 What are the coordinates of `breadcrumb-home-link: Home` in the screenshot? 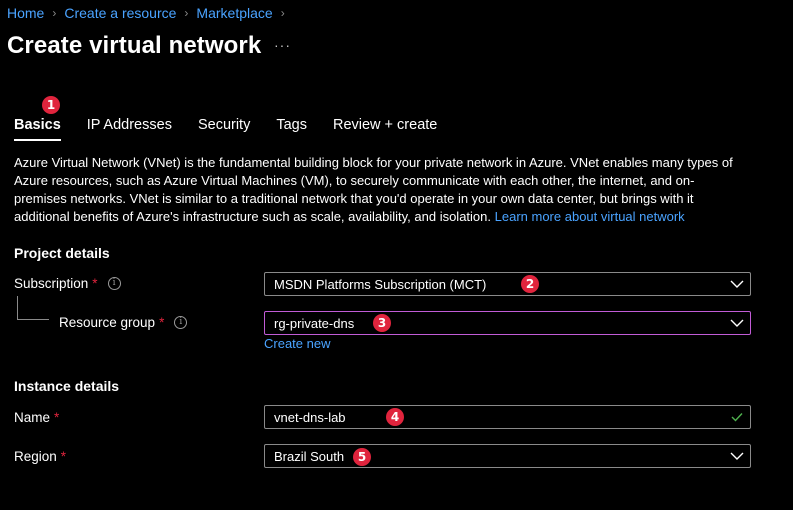 It's located at (25, 13).